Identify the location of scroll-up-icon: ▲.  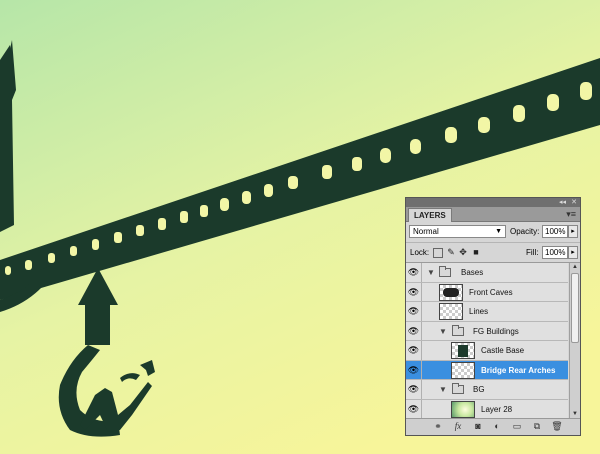
(575, 267).